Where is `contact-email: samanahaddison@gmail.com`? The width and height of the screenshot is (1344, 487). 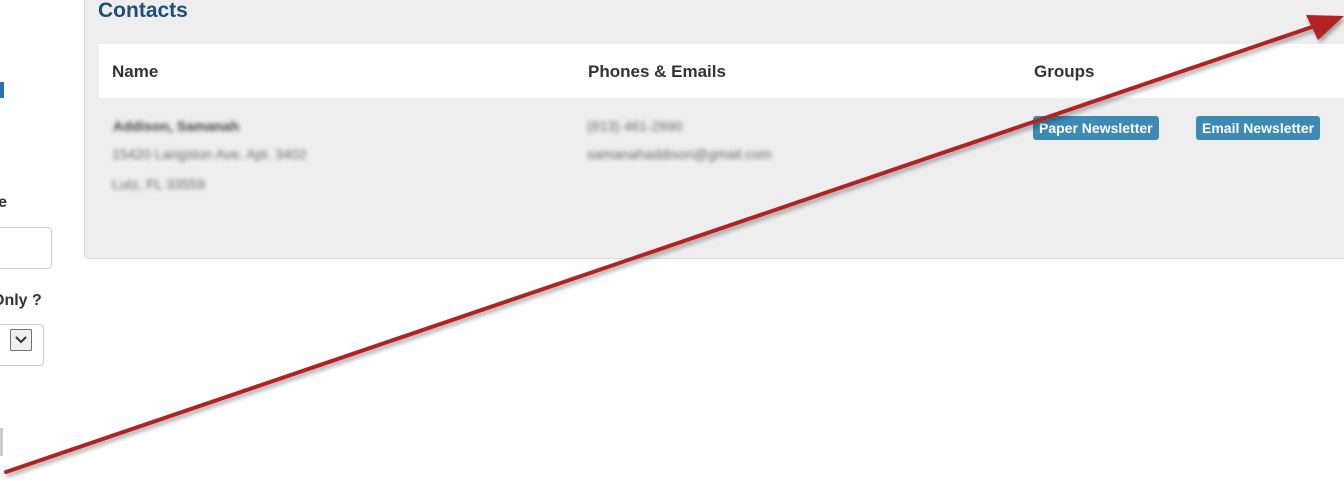
contact-email: samanahaddison@gmail.com is located at coordinates (679, 154).